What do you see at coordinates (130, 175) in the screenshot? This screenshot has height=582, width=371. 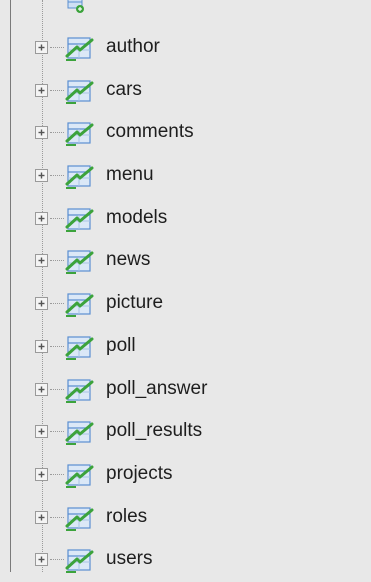 I see `tree-item-label: menu` at bounding box center [130, 175].